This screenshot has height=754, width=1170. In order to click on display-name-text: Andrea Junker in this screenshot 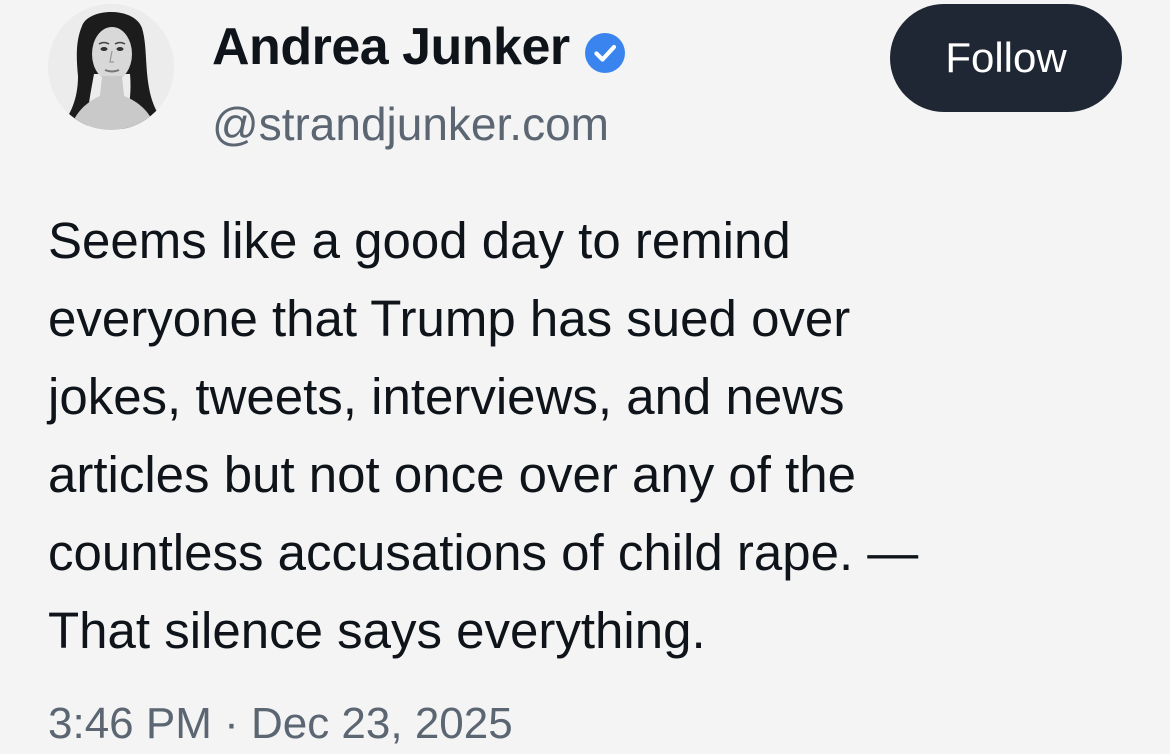, I will do `click(391, 47)`.